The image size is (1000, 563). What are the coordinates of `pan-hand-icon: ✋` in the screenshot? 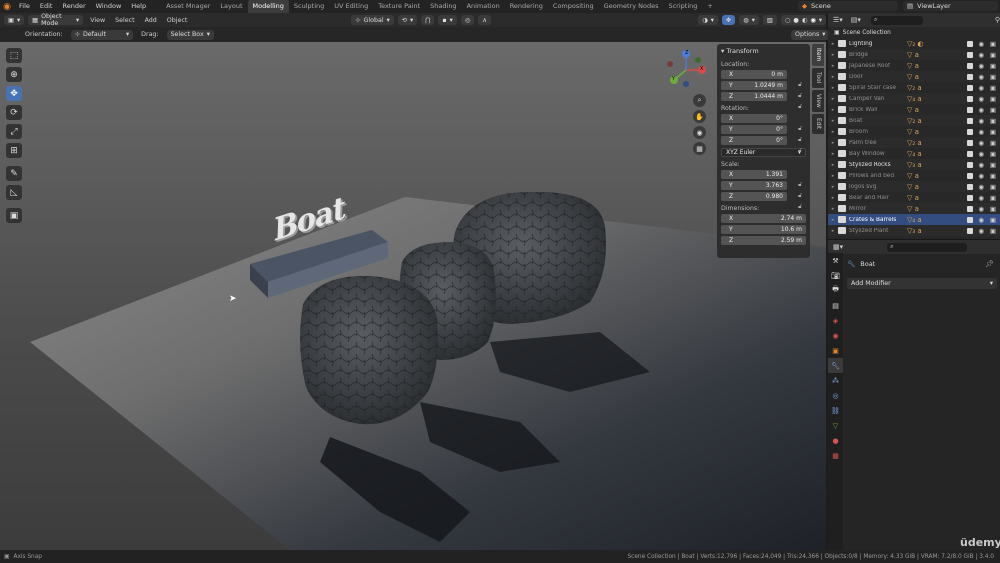 It's located at (699, 116).